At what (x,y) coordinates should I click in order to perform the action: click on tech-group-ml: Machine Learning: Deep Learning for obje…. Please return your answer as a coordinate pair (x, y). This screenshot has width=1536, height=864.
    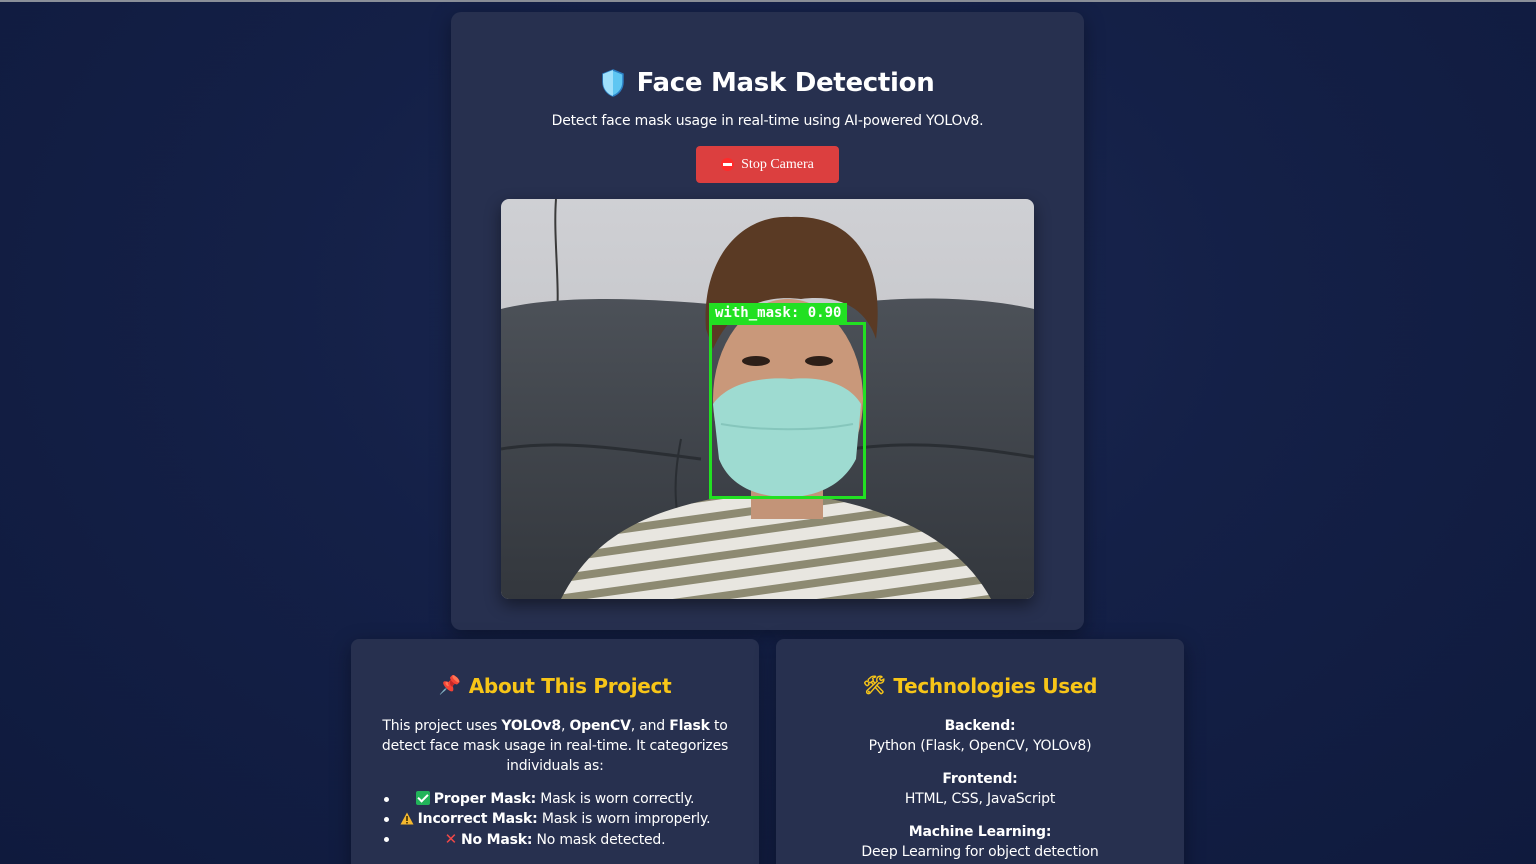
    Looking at the image, I should click on (980, 842).